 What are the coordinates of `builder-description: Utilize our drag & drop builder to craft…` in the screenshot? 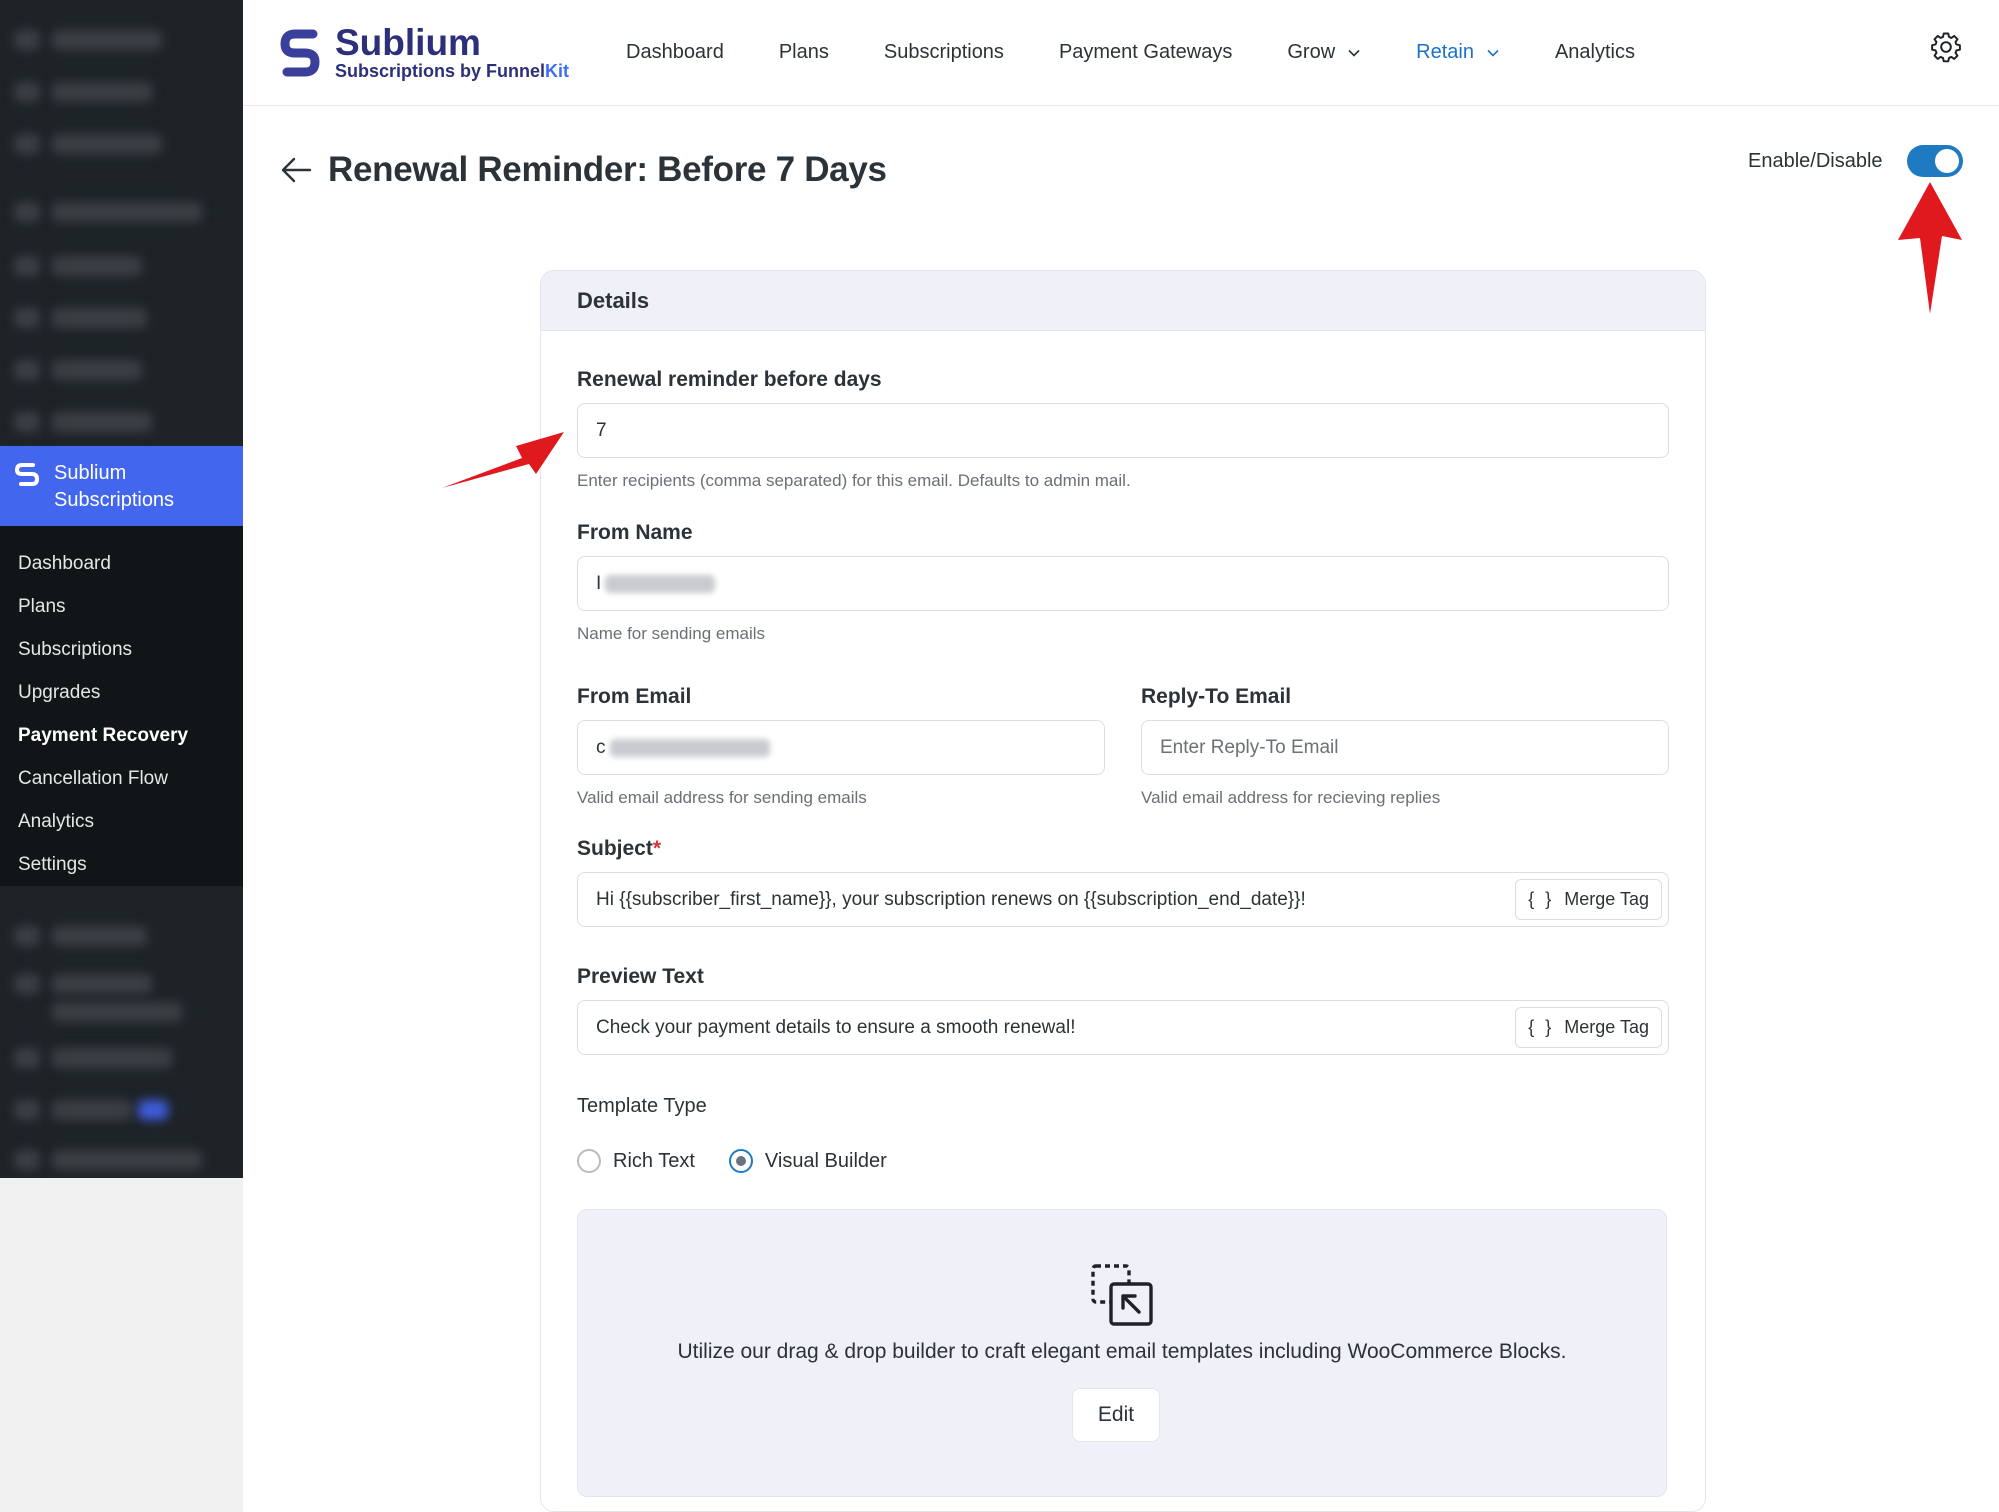 It's located at (1122, 1351).